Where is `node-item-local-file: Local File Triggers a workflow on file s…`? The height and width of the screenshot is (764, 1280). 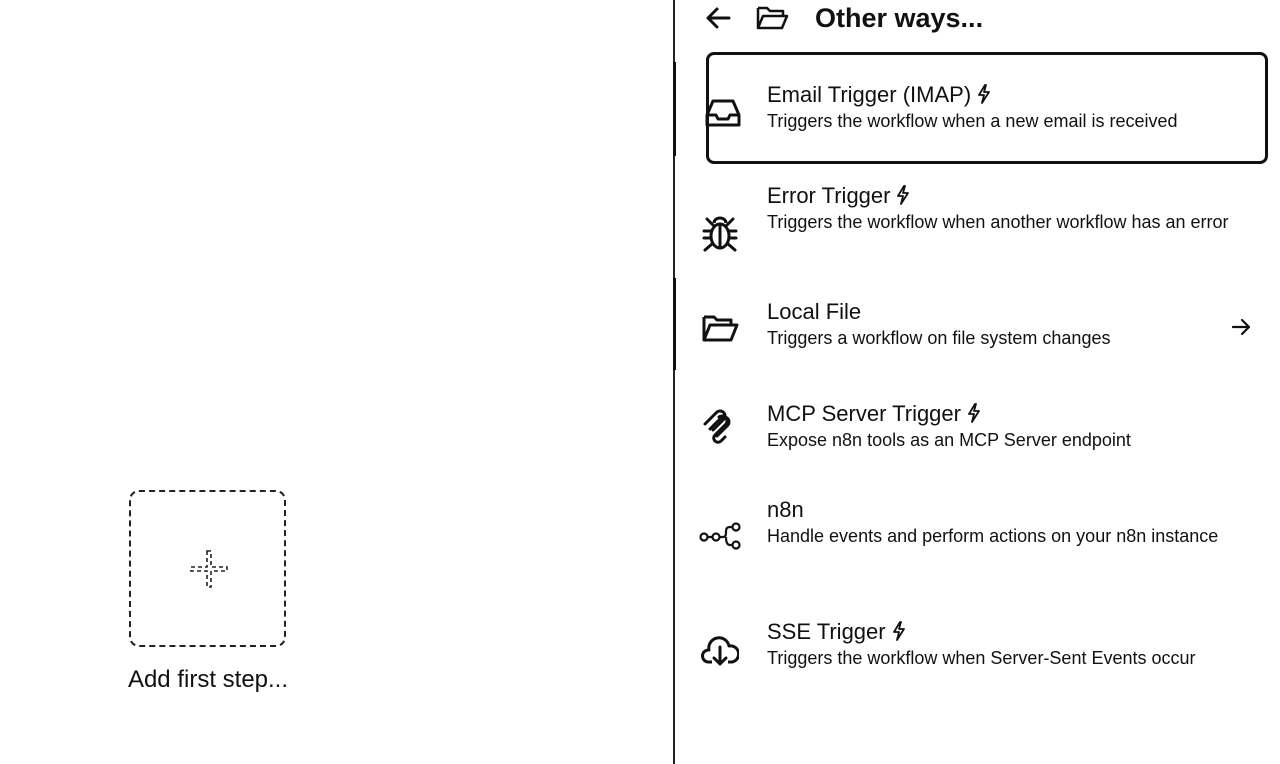 node-item-local-file: Local File Triggers a workflow on file s… is located at coordinates (976, 332).